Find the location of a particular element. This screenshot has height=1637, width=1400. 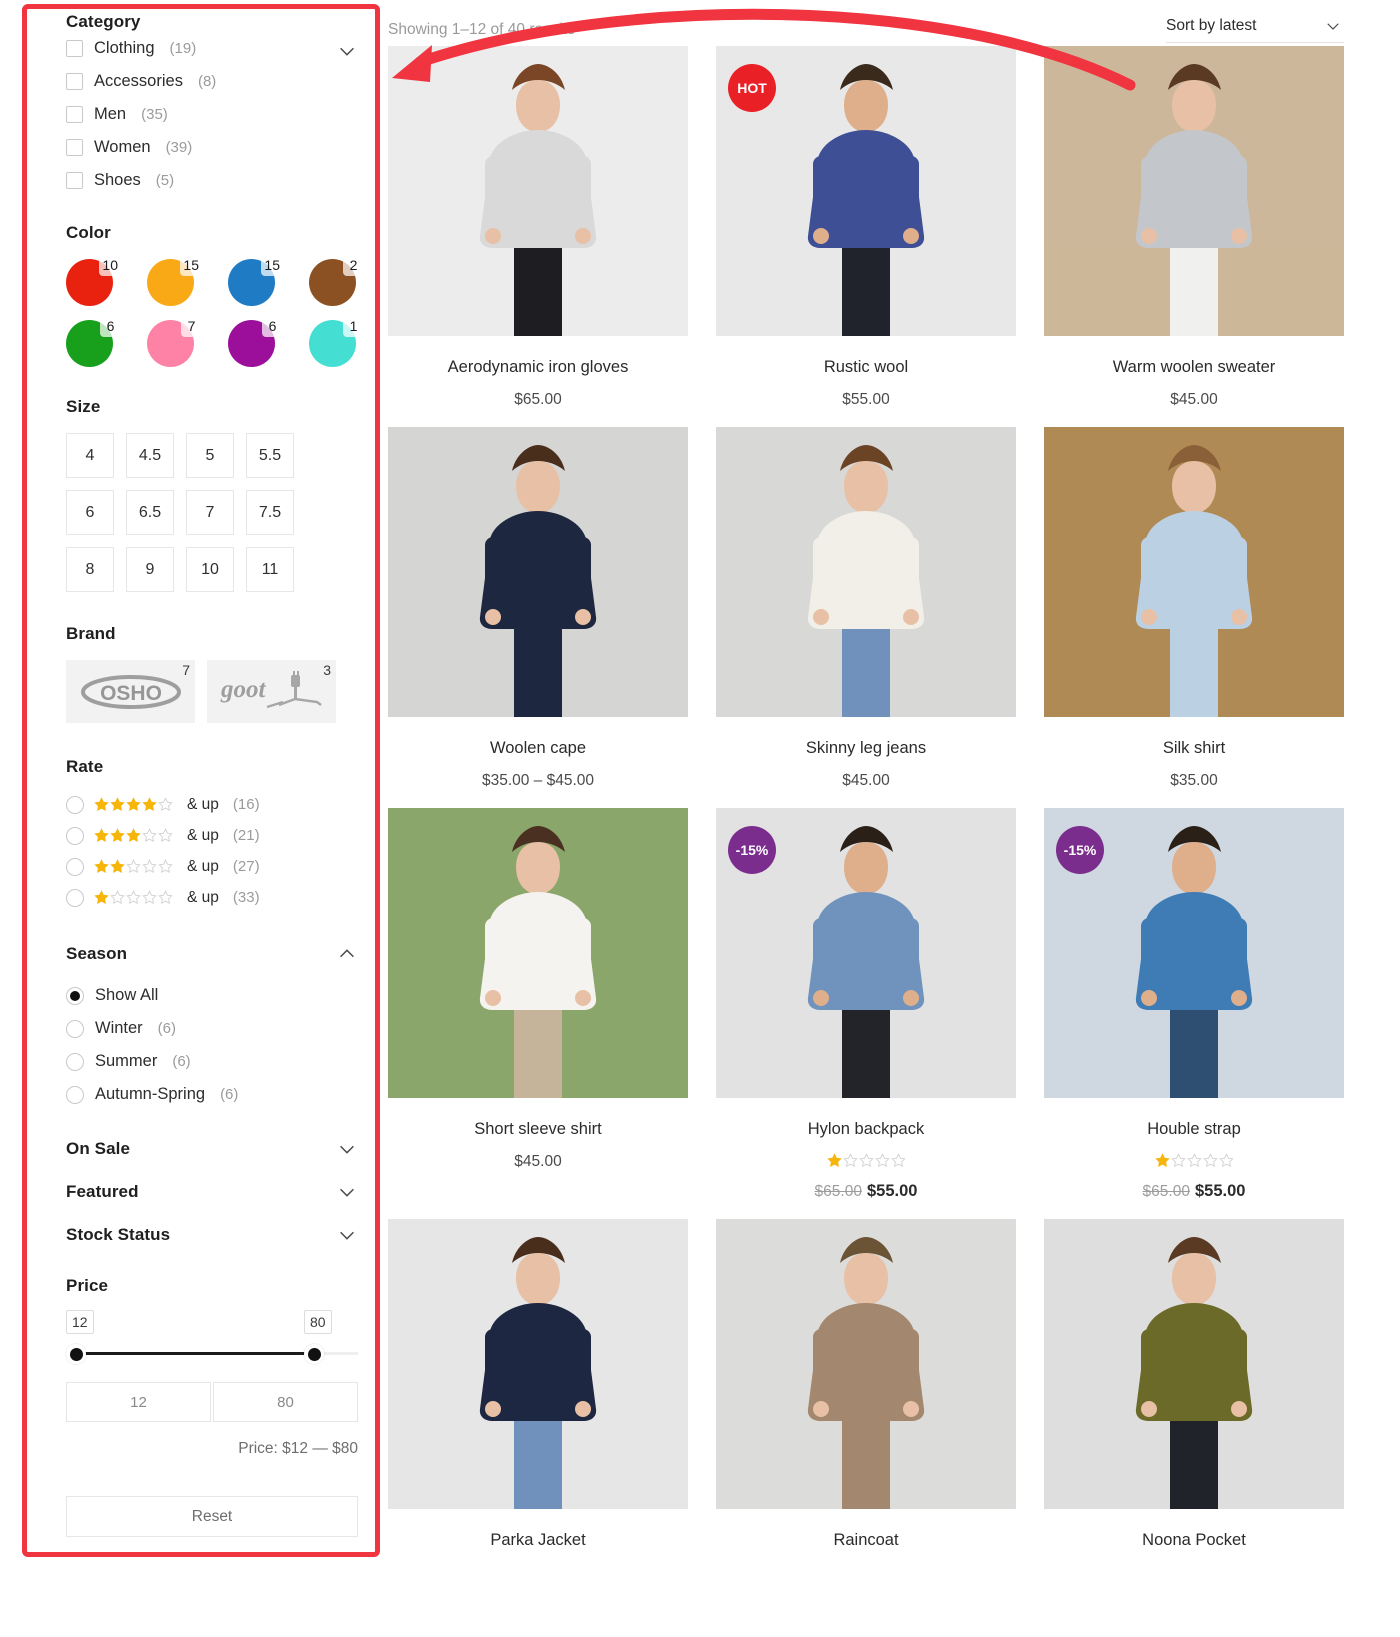

size-option-11: 11 is located at coordinates (270, 569).